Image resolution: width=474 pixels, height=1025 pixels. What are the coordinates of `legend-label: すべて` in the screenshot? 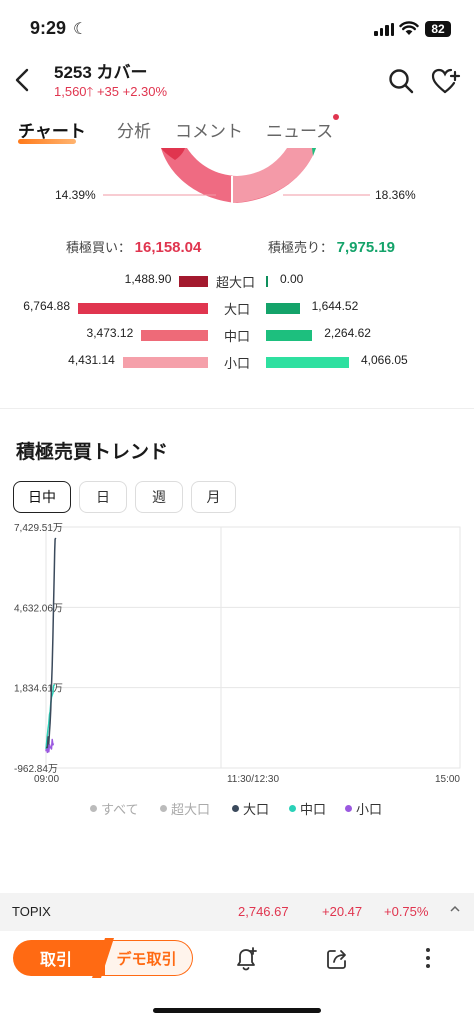 It's located at (120, 809).